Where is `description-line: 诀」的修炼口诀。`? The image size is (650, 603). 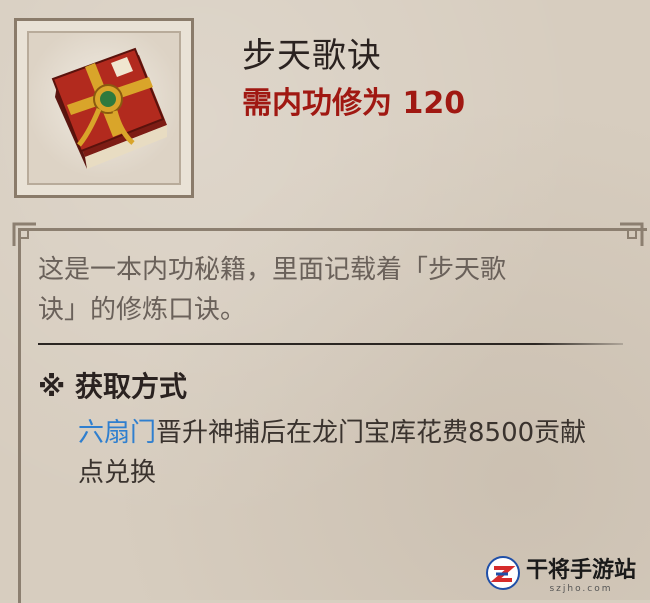
description-line: 诀」的修炼口诀。 is located at coordinates (142, 310).